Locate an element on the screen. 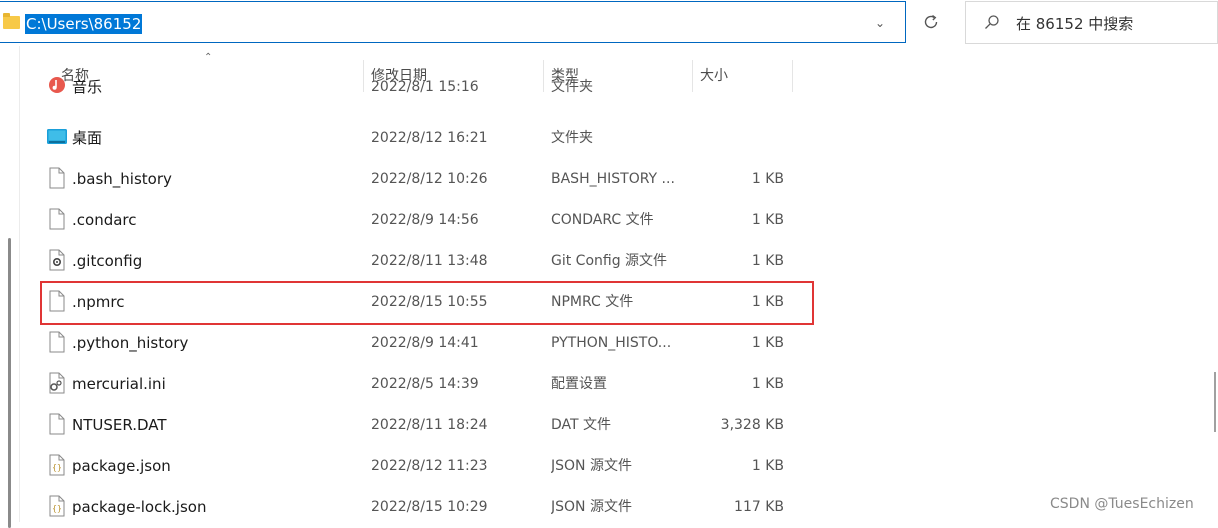 The height and width of the screenshot is (528, 1218). file-name: package-lock.json is located at coordinates (139, 507).